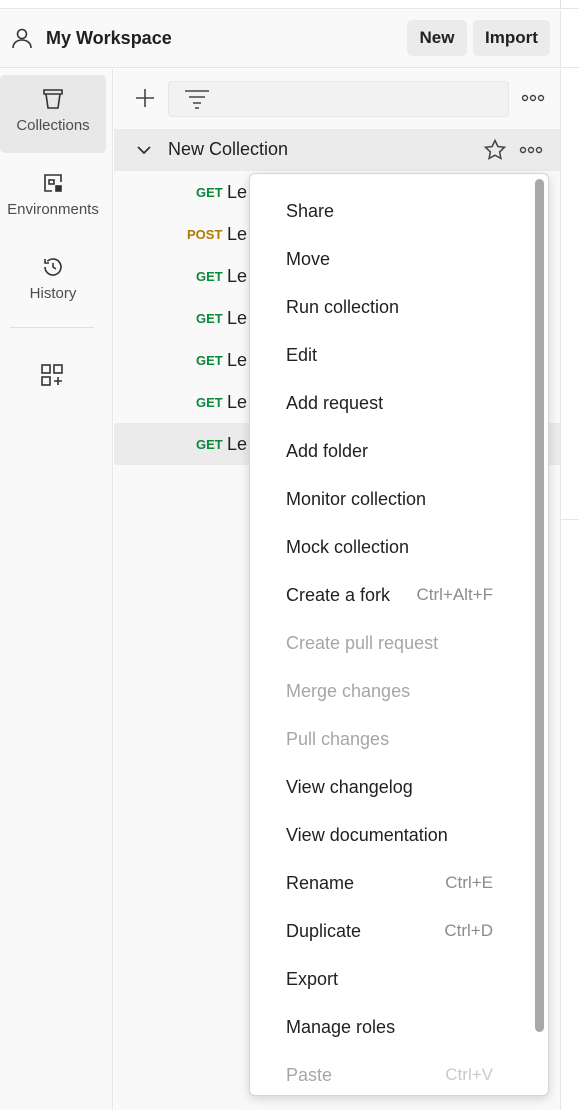 The width and height of the screenshot is (579, 1110). I want to click on star-icon, so click(495, 150).